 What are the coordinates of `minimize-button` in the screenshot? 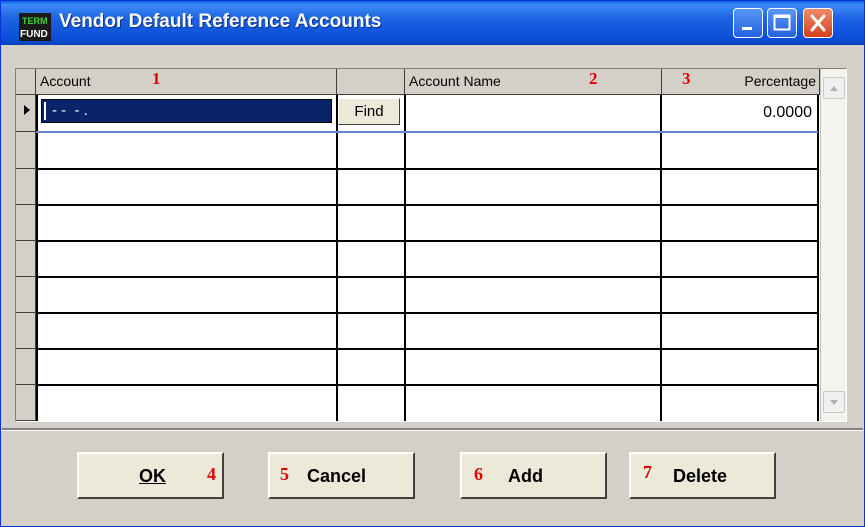 It's located at (748, 23).